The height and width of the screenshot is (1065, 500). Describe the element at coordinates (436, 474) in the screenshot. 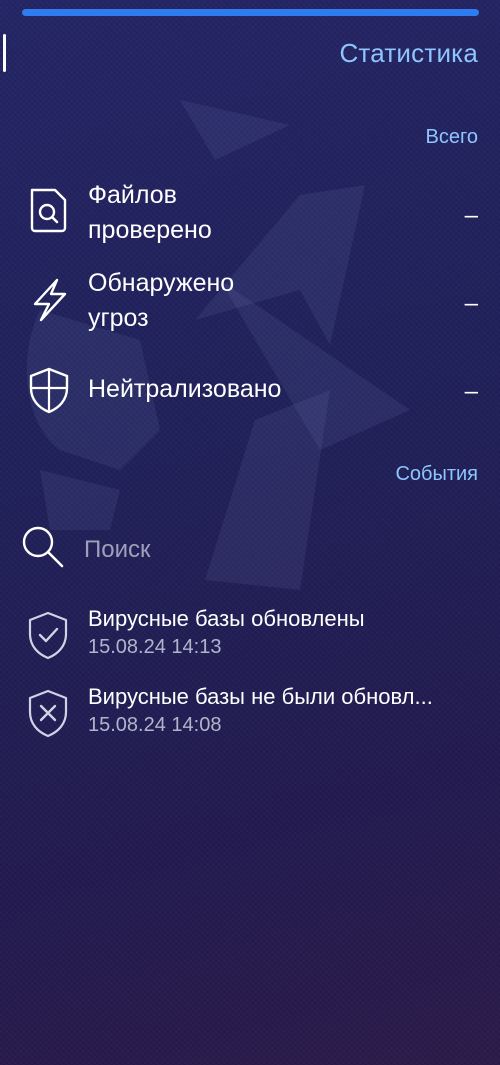

I see `events-section-label: События` at that location.